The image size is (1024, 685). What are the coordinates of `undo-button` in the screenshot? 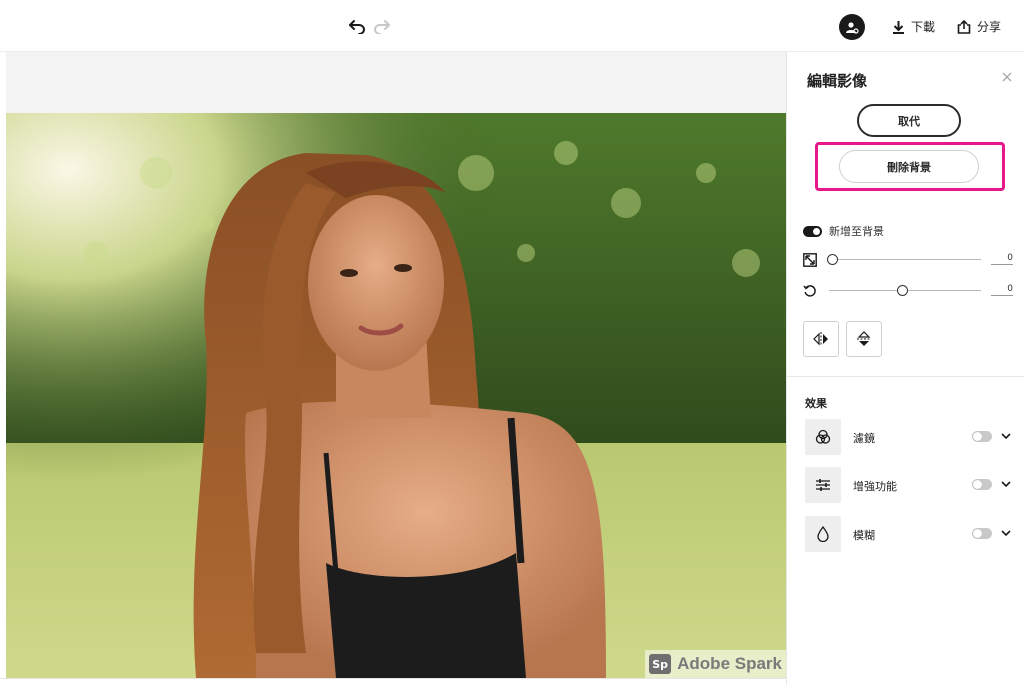 It's located at (357, 26).